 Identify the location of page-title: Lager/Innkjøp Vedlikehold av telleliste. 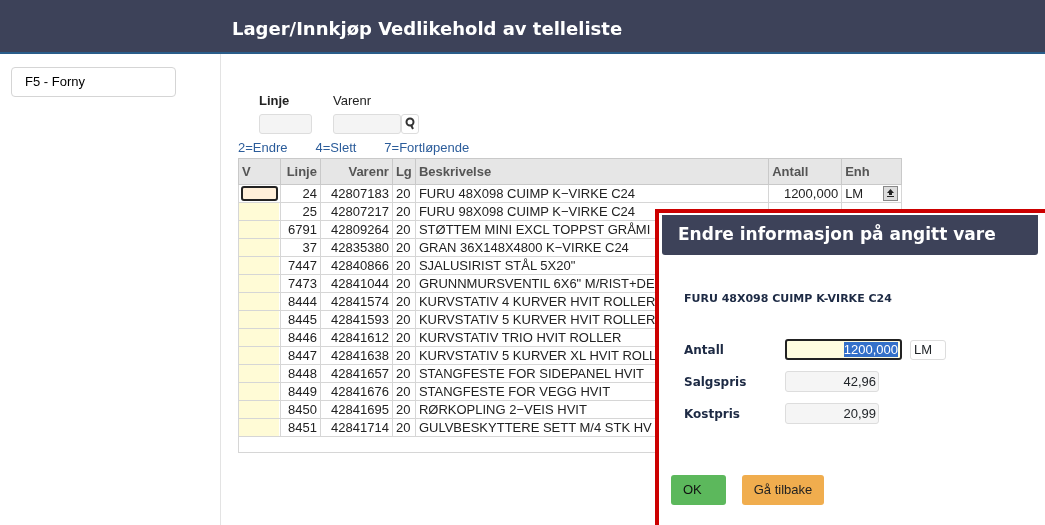
(427, 29).